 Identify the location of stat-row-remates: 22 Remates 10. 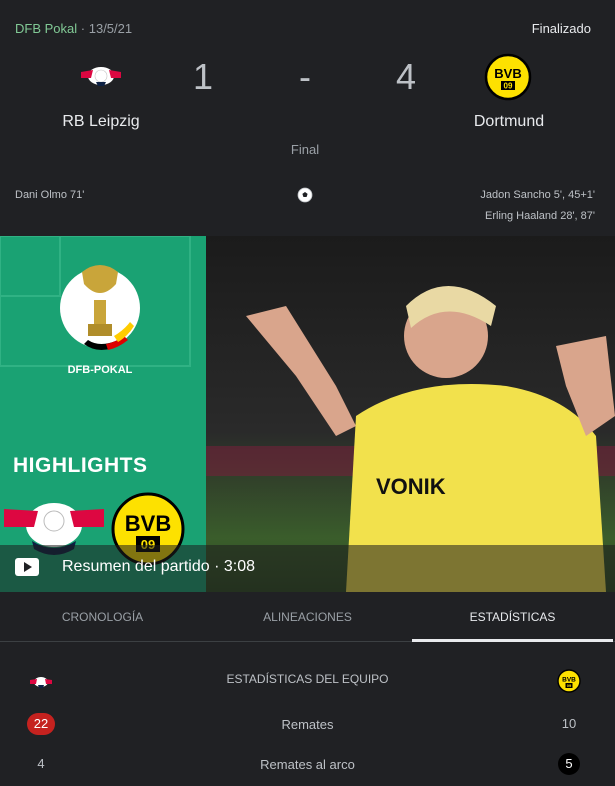
(307, 725).